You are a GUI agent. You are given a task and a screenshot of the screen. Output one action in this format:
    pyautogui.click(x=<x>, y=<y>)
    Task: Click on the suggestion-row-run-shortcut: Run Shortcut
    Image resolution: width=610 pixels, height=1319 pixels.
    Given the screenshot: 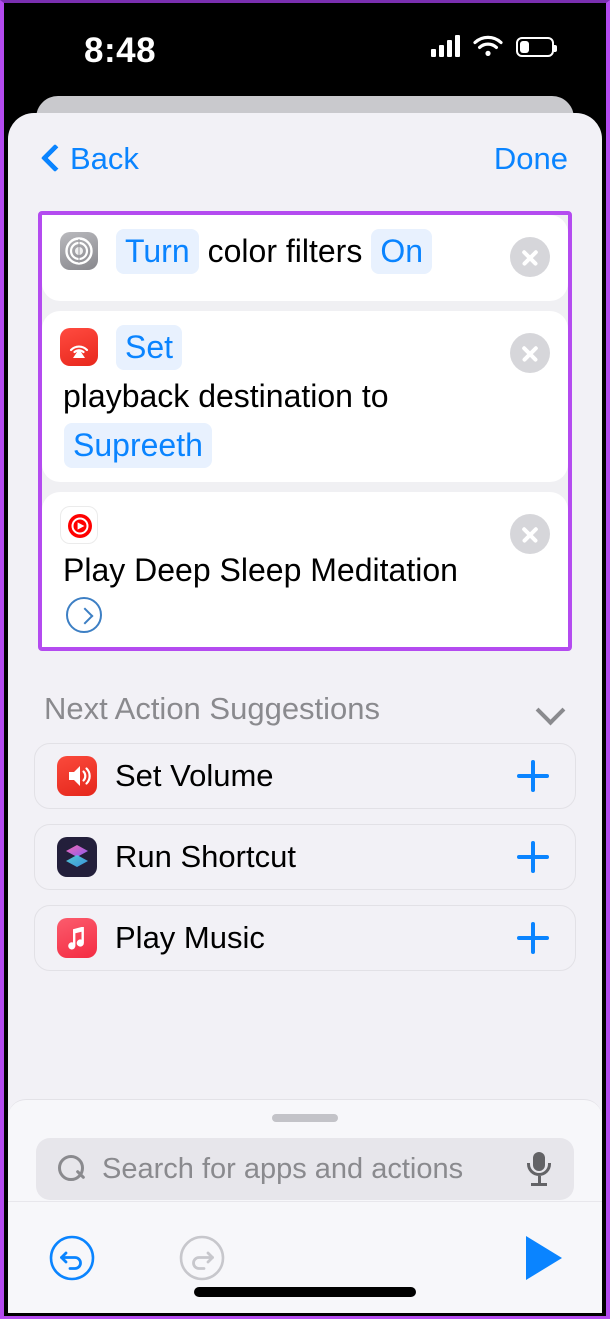 What is the action you would take?
    pyautogui.click(x=305, y=856)
    